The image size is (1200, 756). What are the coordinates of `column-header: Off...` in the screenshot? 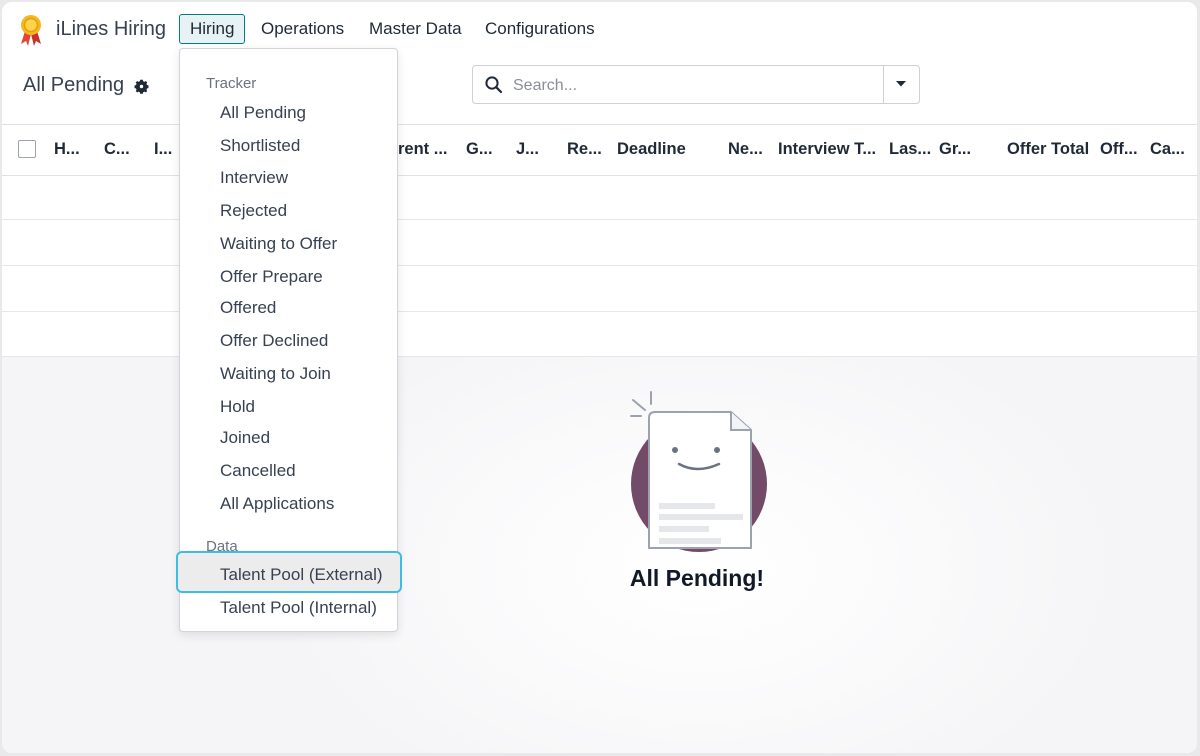 It's located at (1119, 149).